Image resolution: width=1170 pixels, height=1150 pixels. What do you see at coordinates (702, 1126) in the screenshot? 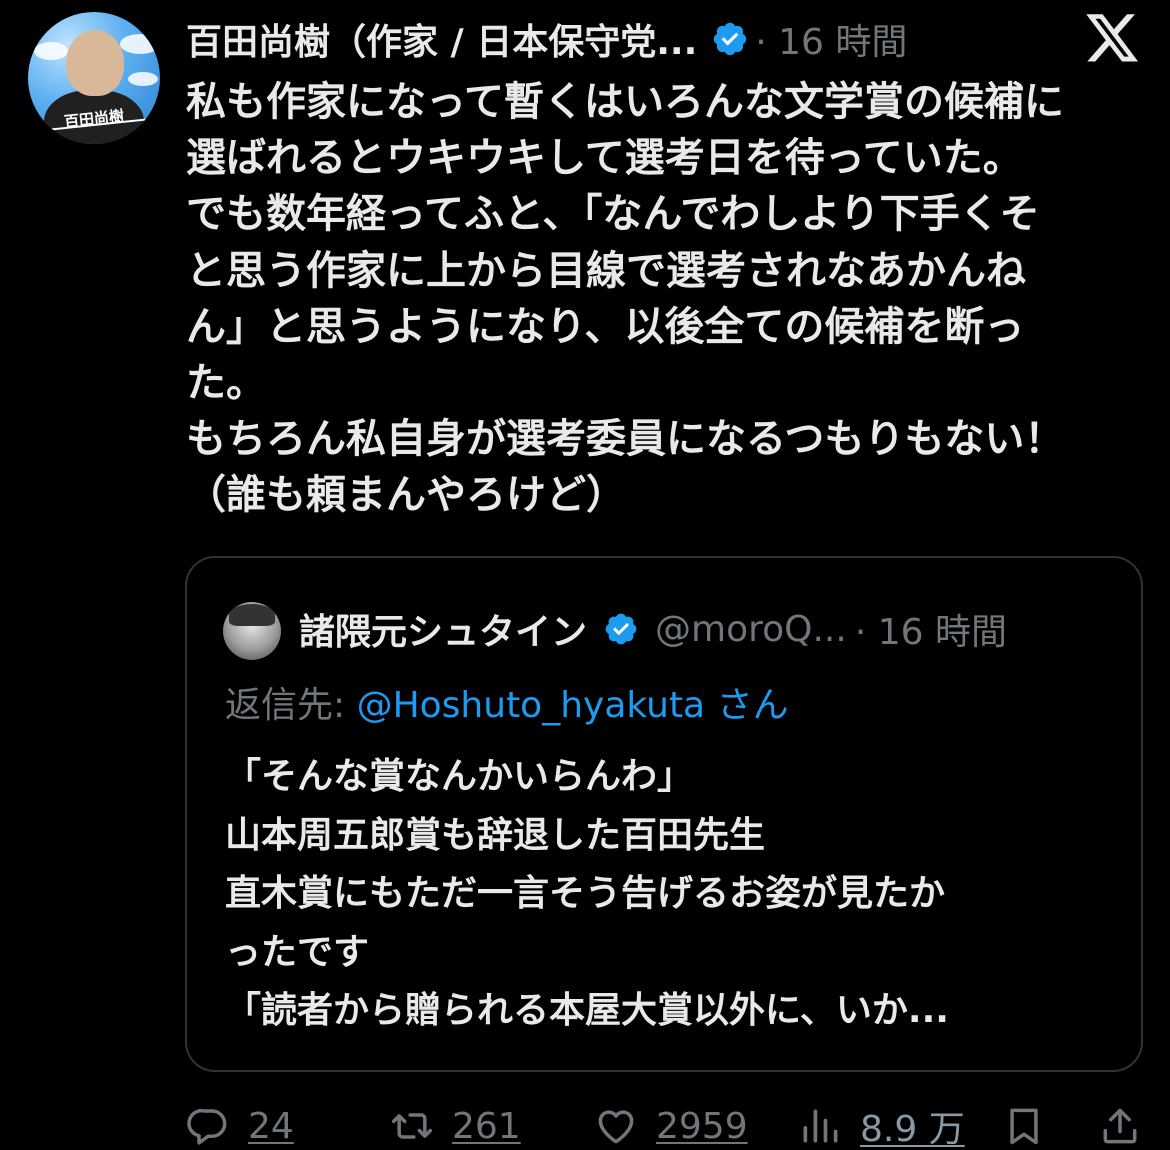
I see `like-count: 2959` at bounding box center [702, 1126].